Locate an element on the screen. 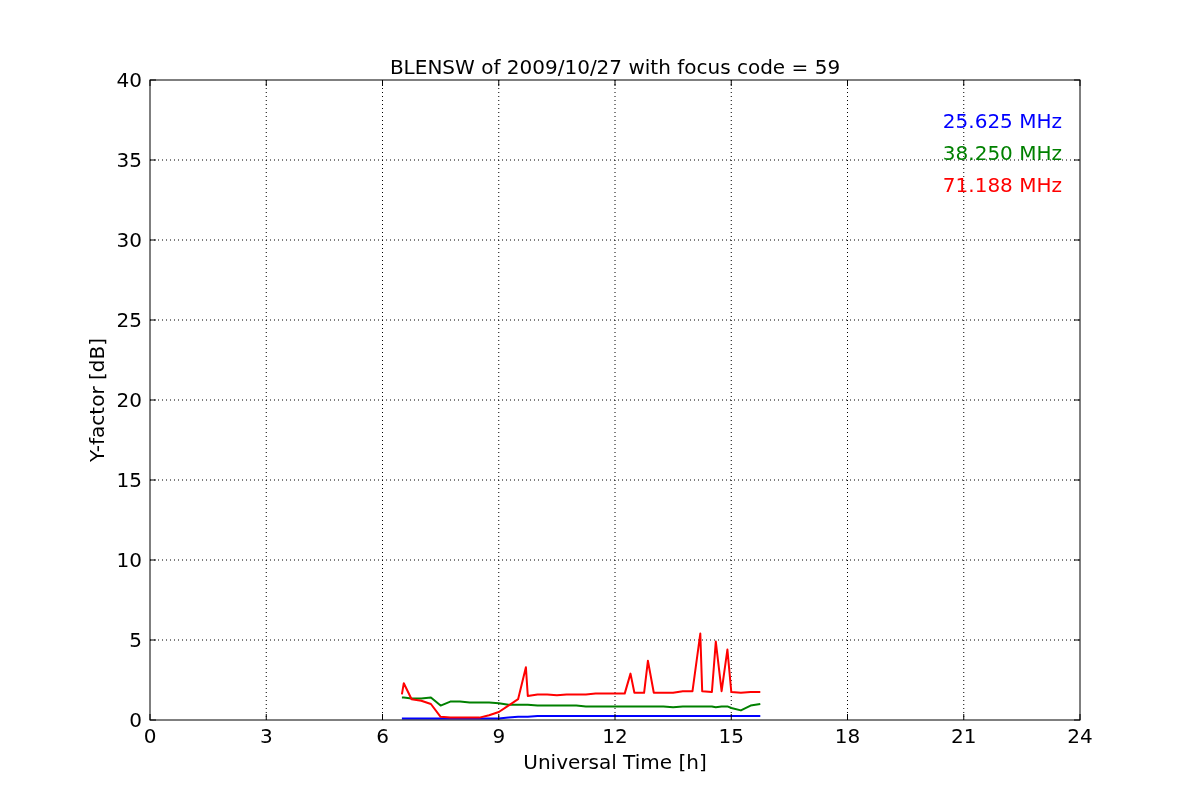  tick-label: 25 is located at coordinates (129, 320).